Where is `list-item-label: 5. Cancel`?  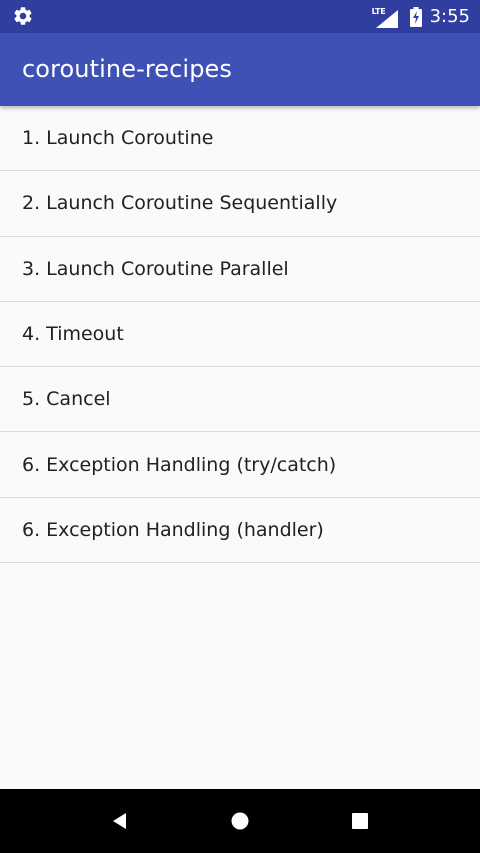
list-item-label: 5. Cancel is located at coordinates (66, 399).